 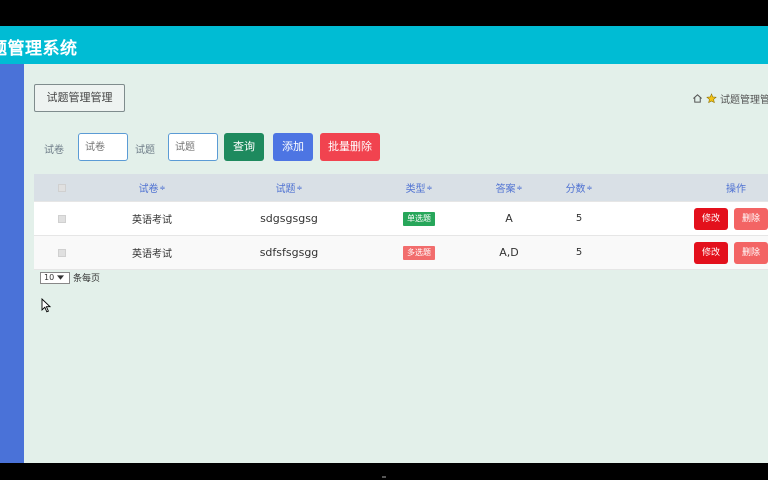 What do you see at coordinates (509, 252) in the screenshot?
I see `cell-answer: A,D` at bounding box center [509, 252].